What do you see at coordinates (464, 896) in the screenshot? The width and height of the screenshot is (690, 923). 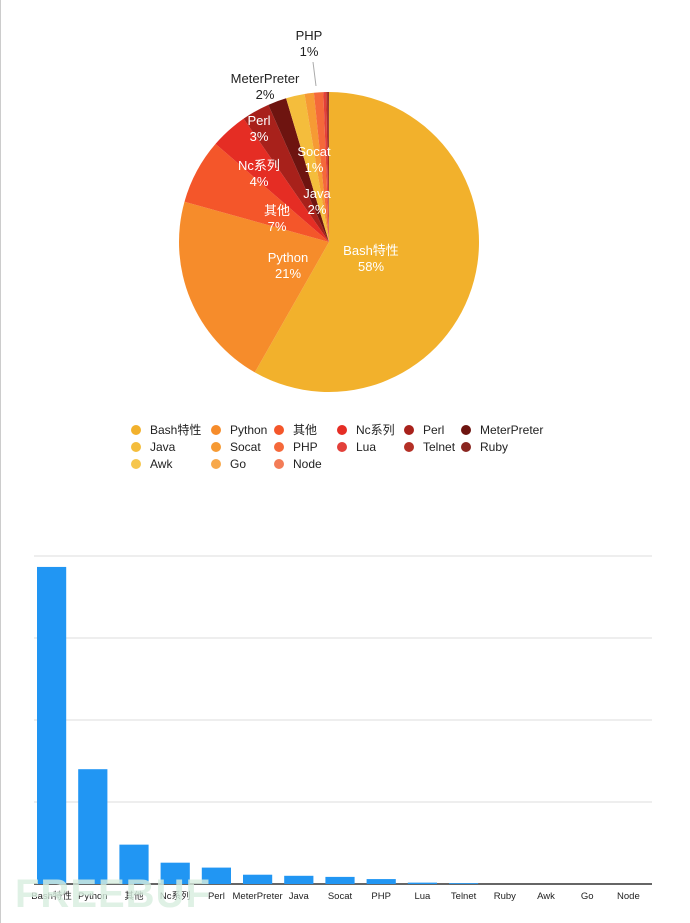 I see `x-tick-label: Telnet` at bounding box center [464, 896].